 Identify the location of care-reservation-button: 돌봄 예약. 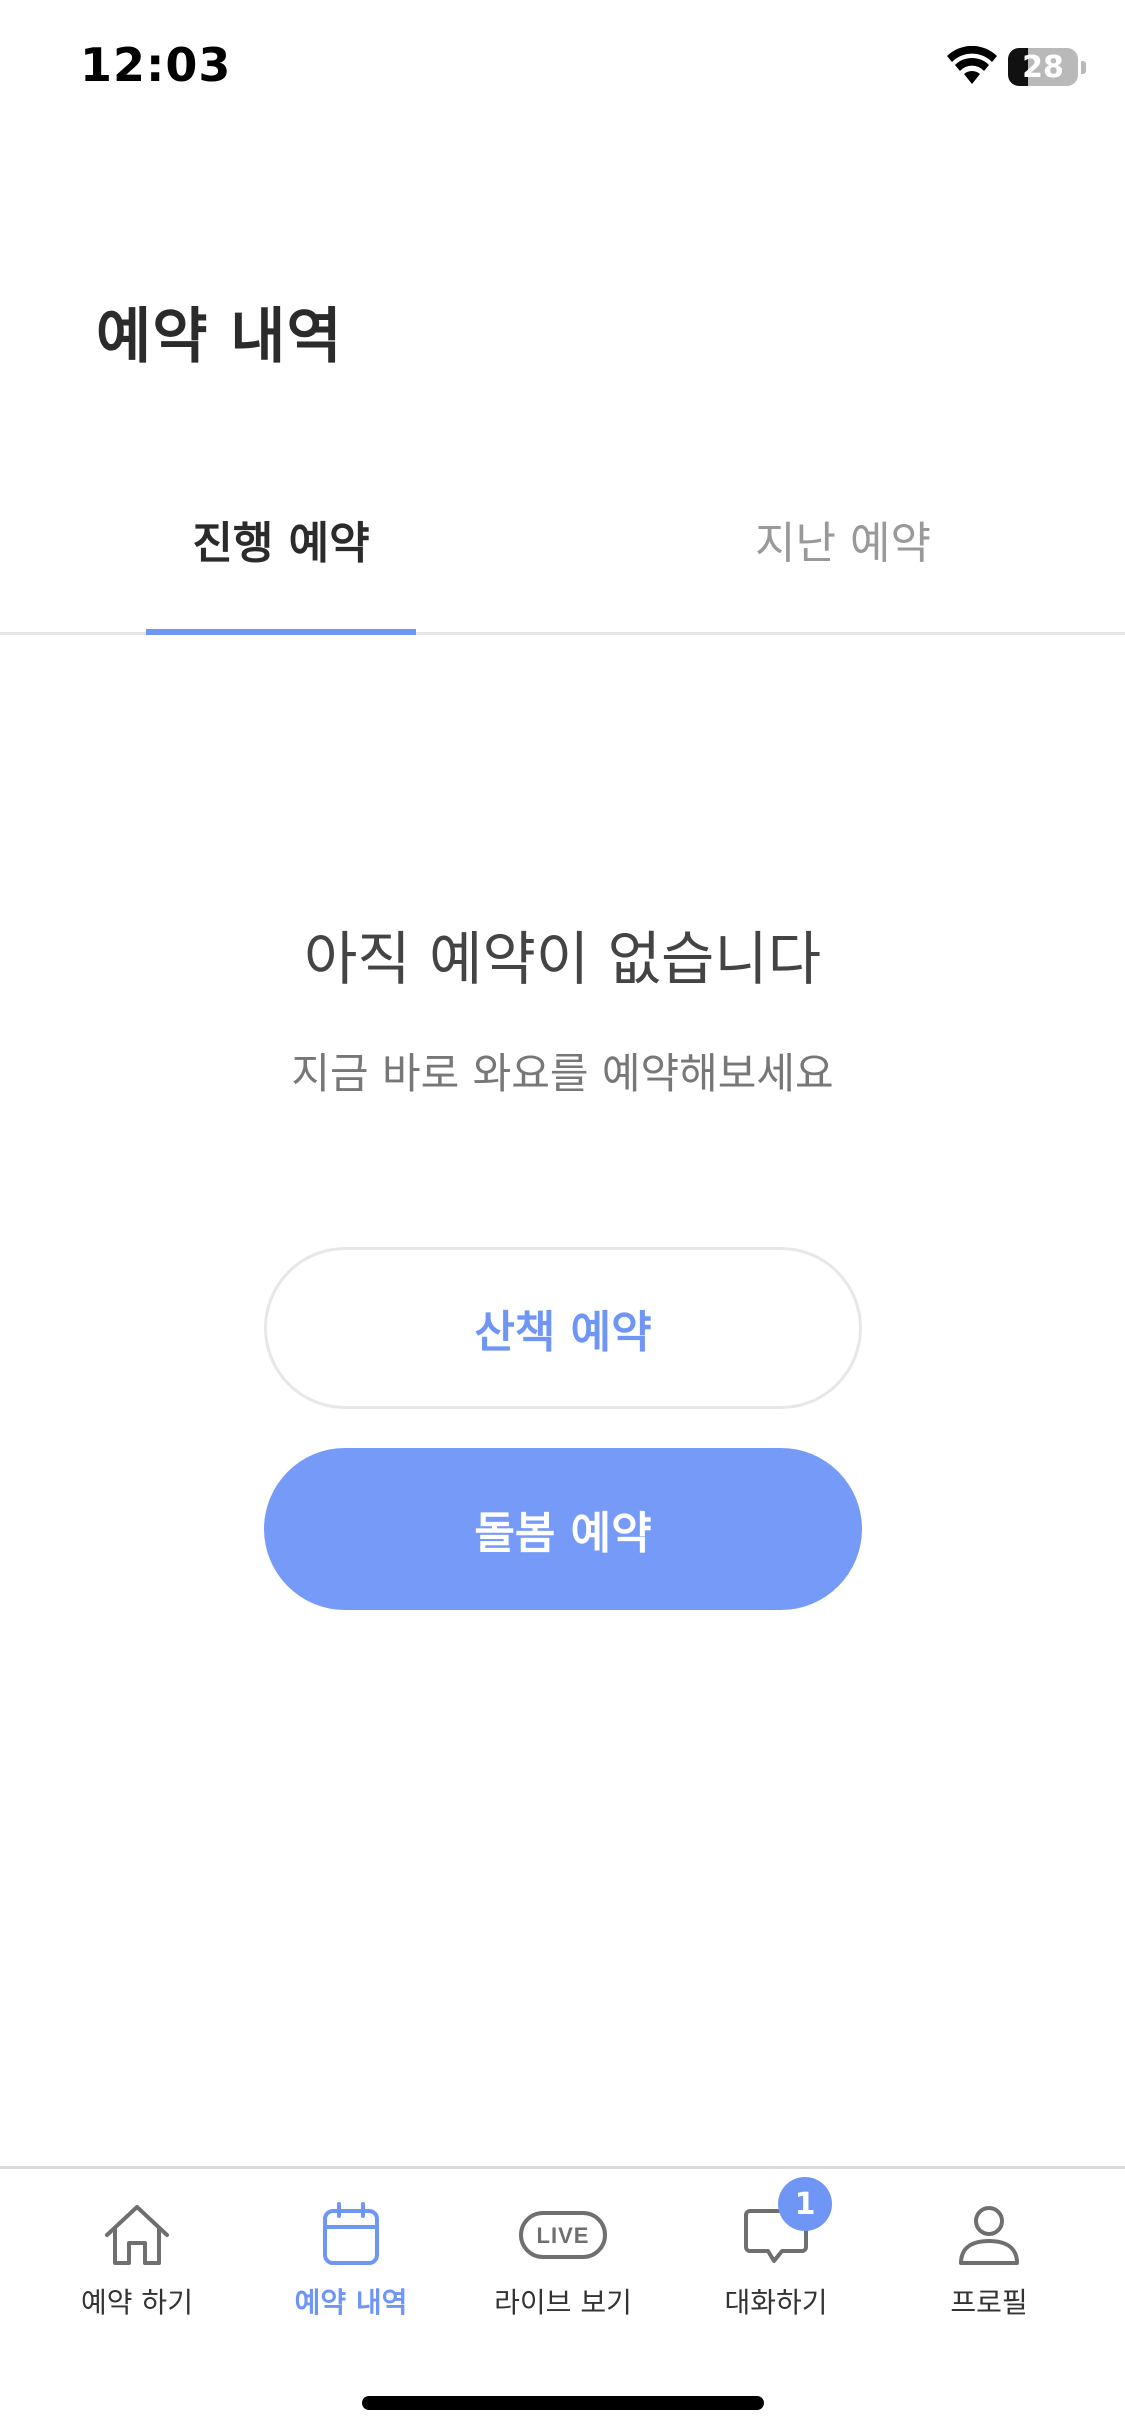
(563, 1529).